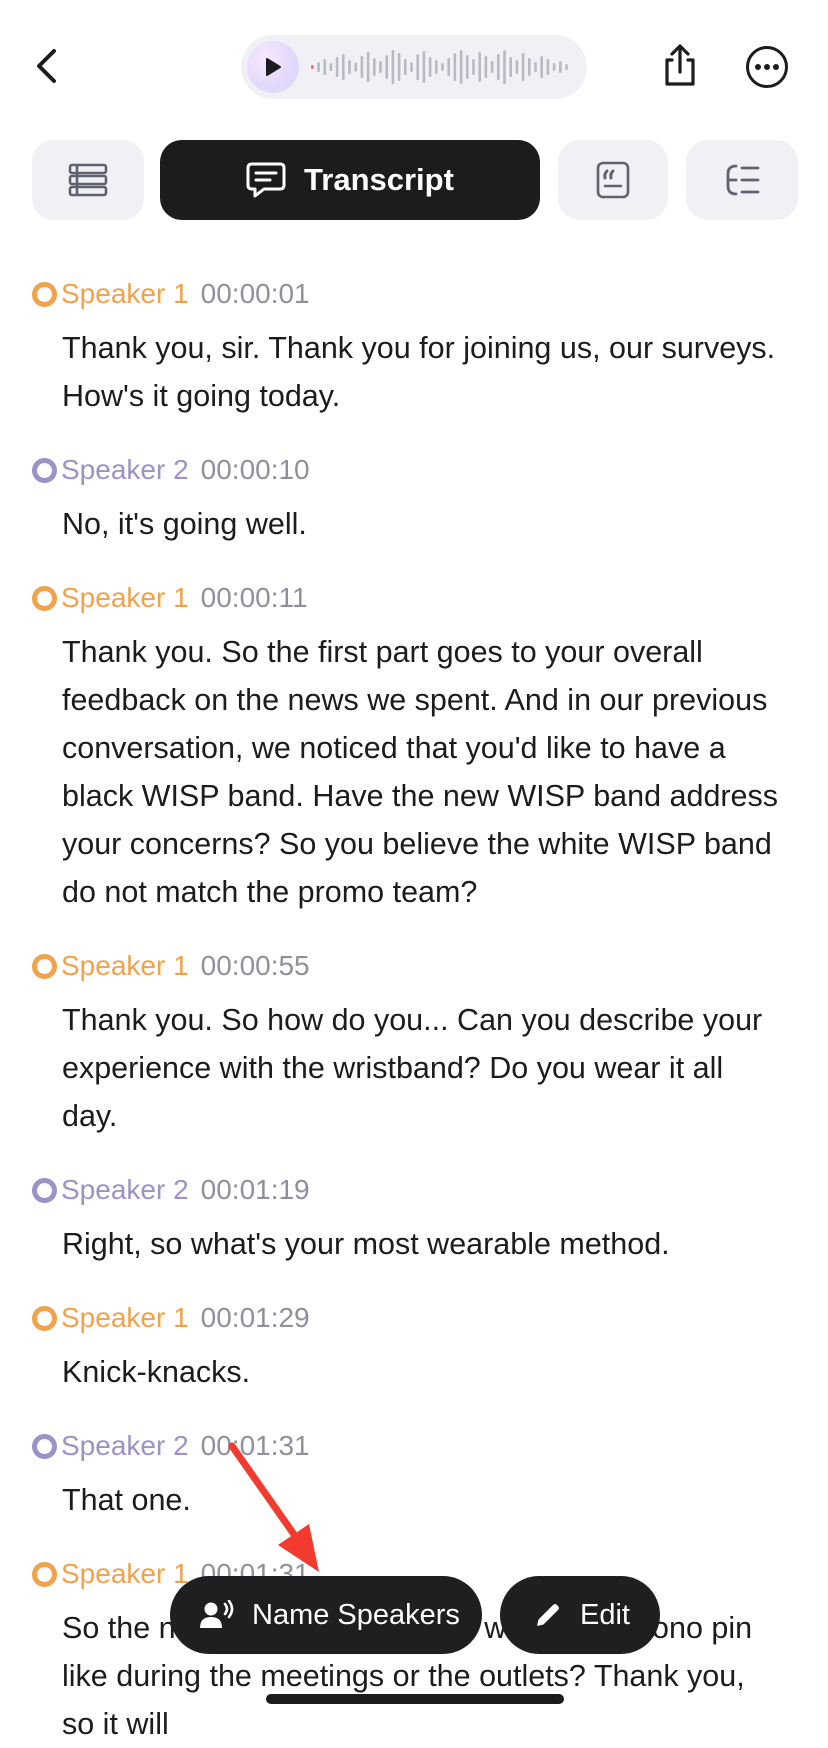 The width and height of the screenshot is (828, 1748). What do you see at coordinates (156, 1372) in the screenshot?
I see `entry-text: Knick-knacks.` at bounding box center [156, 1372].